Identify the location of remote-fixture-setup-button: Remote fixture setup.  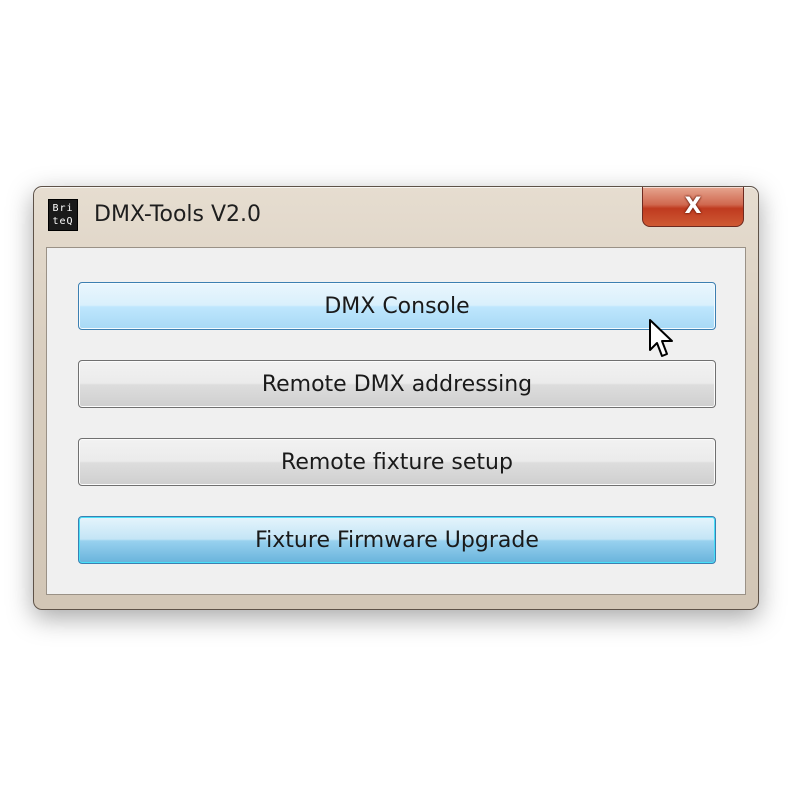
(397, 462).